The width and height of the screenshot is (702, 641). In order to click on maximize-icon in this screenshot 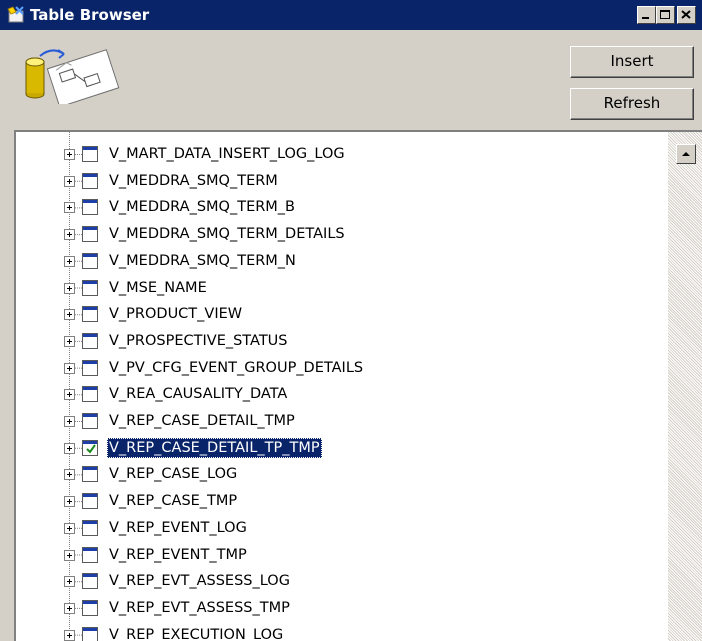, I will do `click(665, 14)`.